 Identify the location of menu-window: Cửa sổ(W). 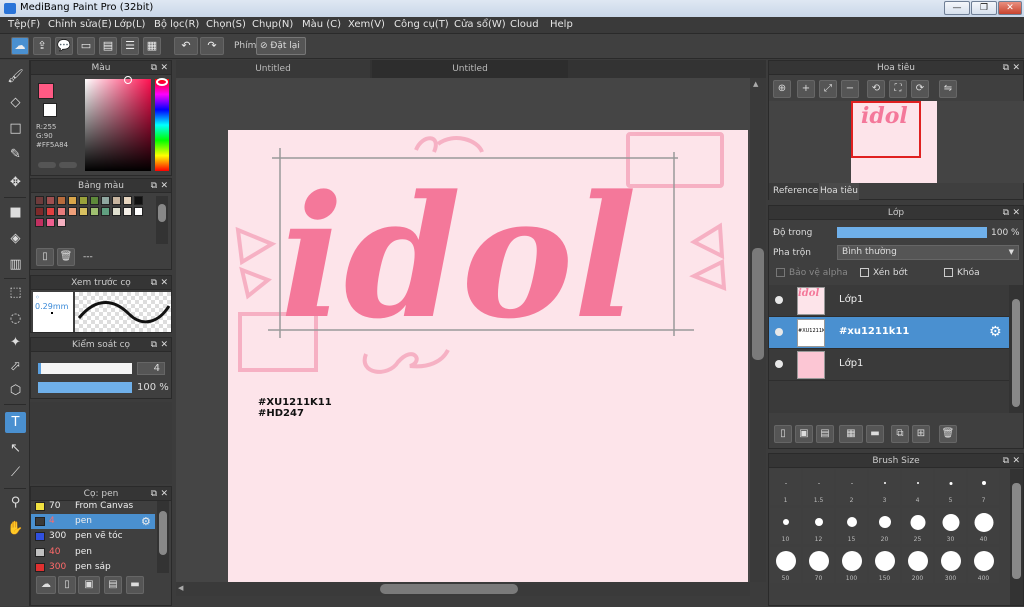
(480, 24).